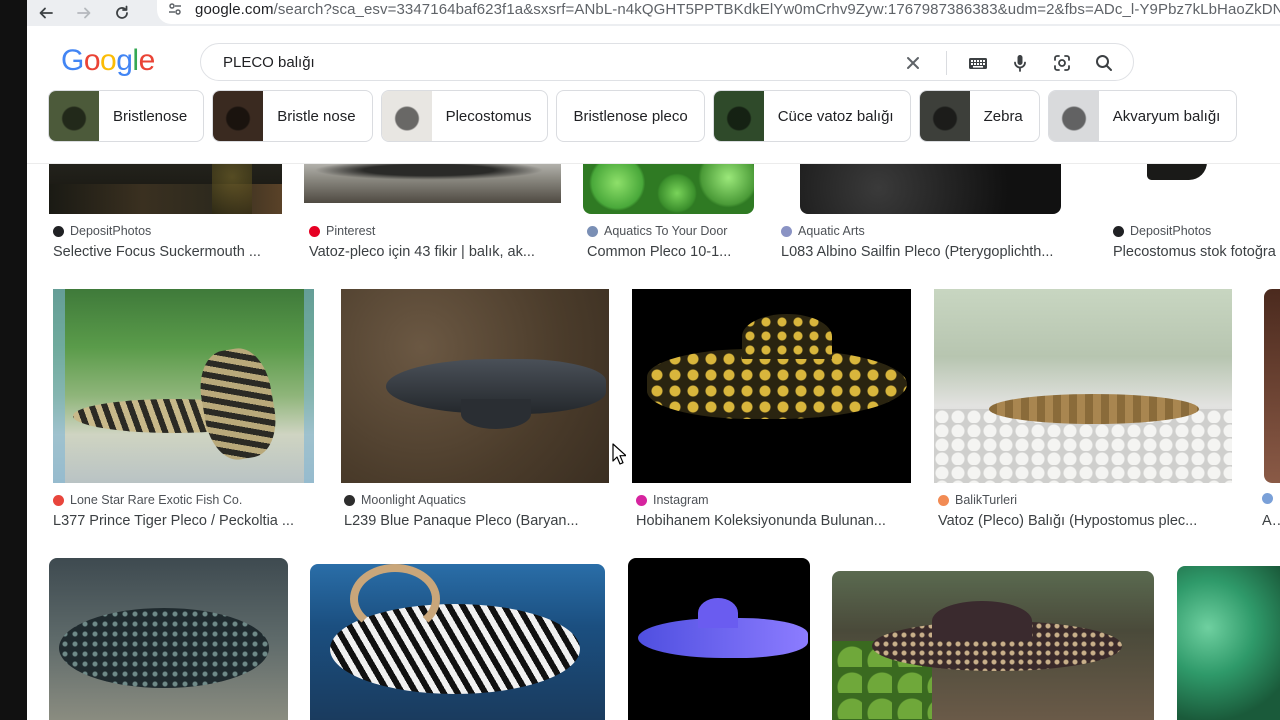 This screenshot has height=720, width=1280. I want to click on clear-search-button, so click(913, 63).